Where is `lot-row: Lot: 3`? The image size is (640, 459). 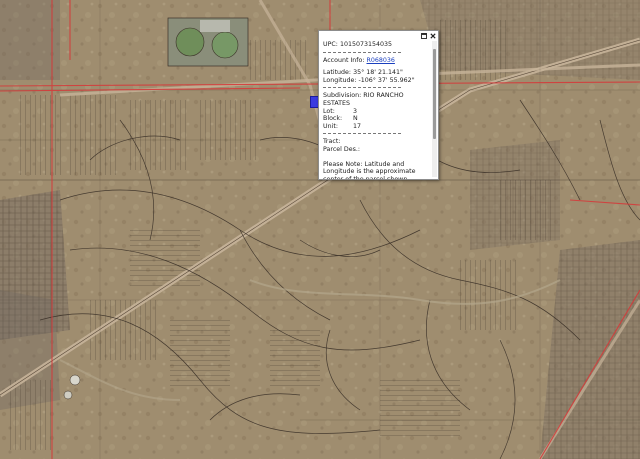 lot-row: Lot: 3 is located at coordinates (376, 112).